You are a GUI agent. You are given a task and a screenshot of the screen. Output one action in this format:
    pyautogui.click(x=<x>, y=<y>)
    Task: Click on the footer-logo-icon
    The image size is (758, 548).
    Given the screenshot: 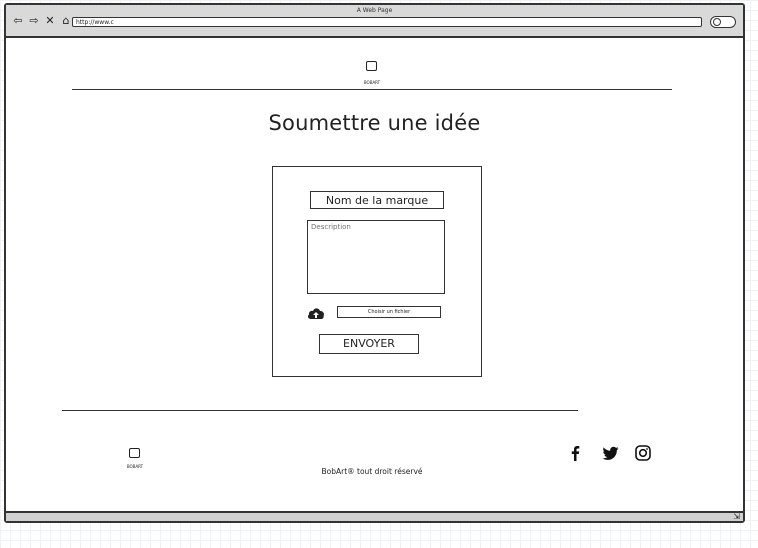 What is the action you would take?
    pyautogui.click(x=134, y=453)
    